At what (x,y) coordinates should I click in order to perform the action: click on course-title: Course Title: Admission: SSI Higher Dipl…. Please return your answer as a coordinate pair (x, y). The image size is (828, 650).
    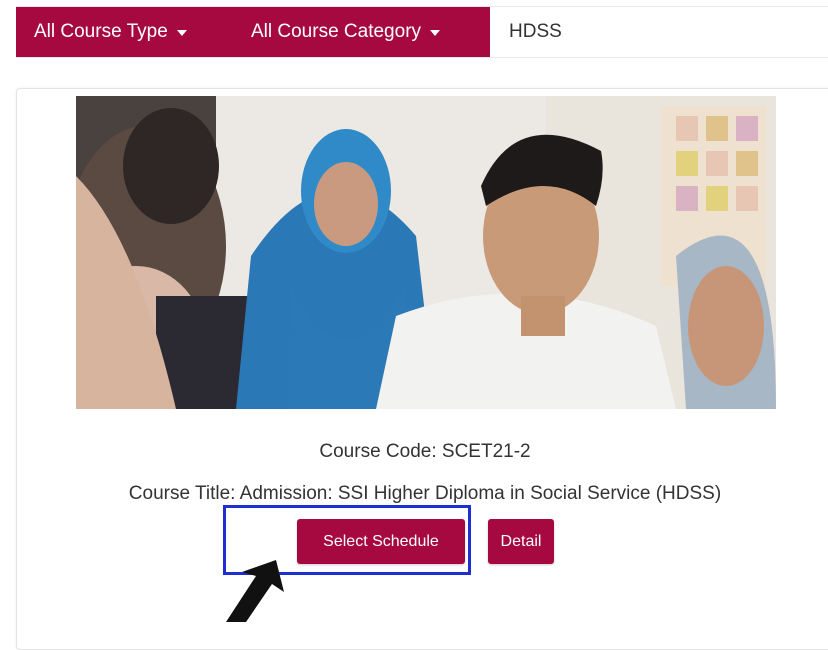
    Looking at the image, I should click on (425, 493).